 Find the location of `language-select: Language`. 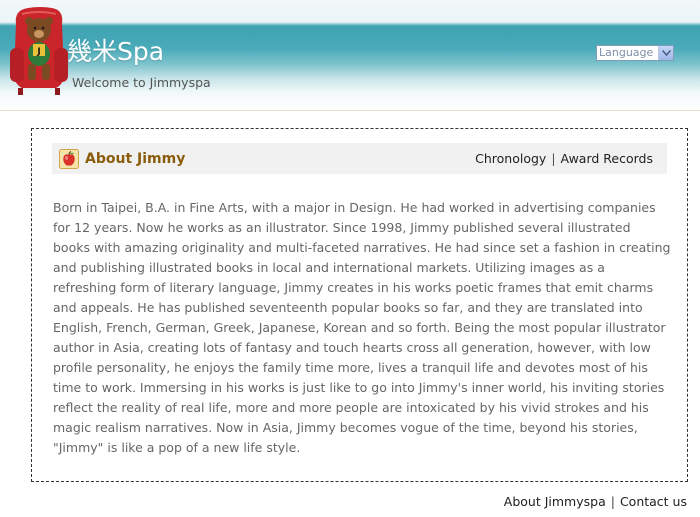

language-select: Language is located at coordinates (635, 53).